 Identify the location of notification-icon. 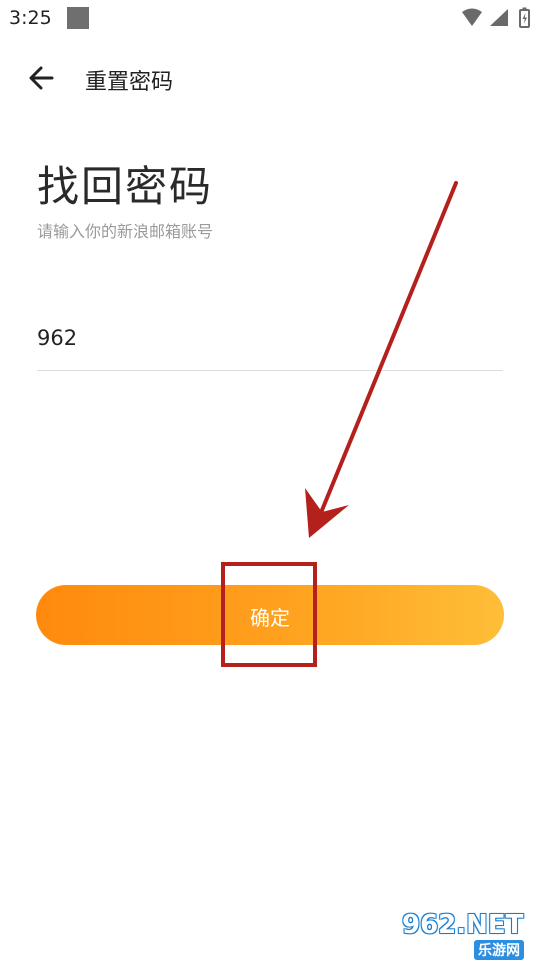
(78, 18).